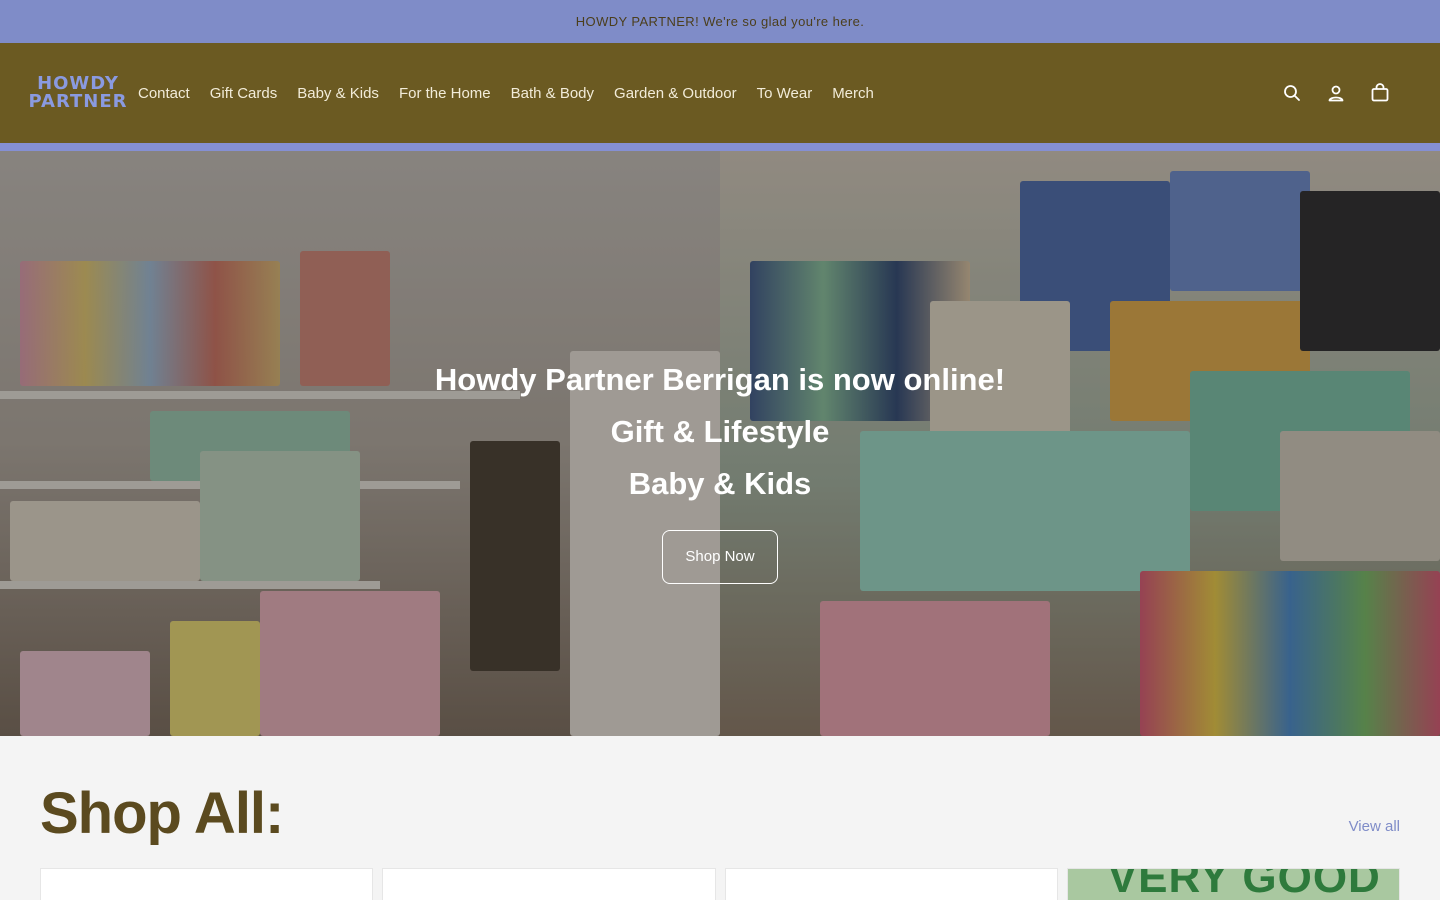  What do you see at coordinates (1374, 826) in the screenshot?
I see `view-all-link: View all` at bounding box center [1374, 826].